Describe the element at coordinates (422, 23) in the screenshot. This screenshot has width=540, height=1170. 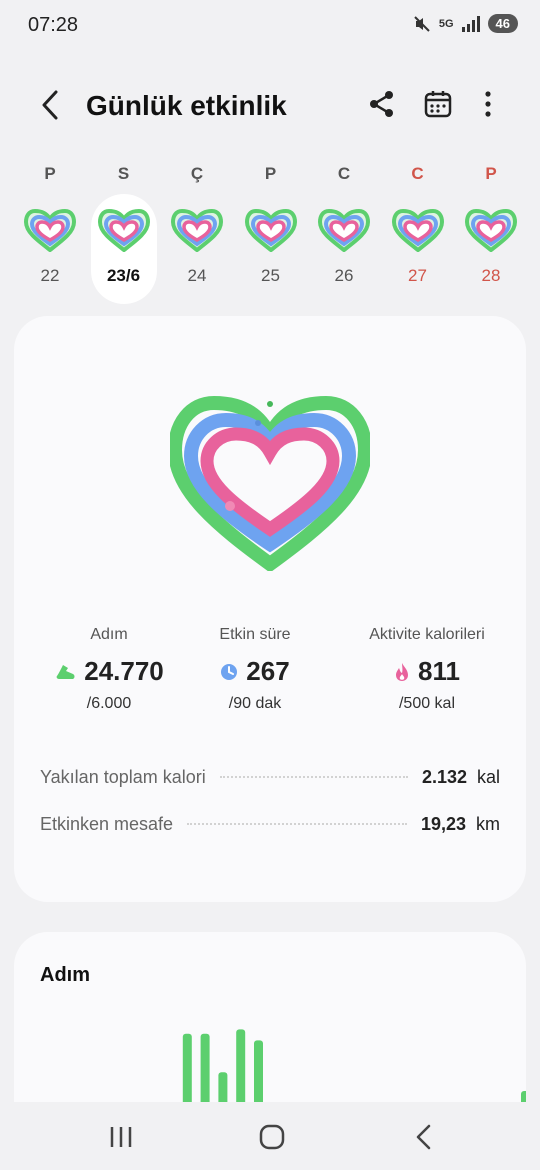
I see `mute-icon` at that location.